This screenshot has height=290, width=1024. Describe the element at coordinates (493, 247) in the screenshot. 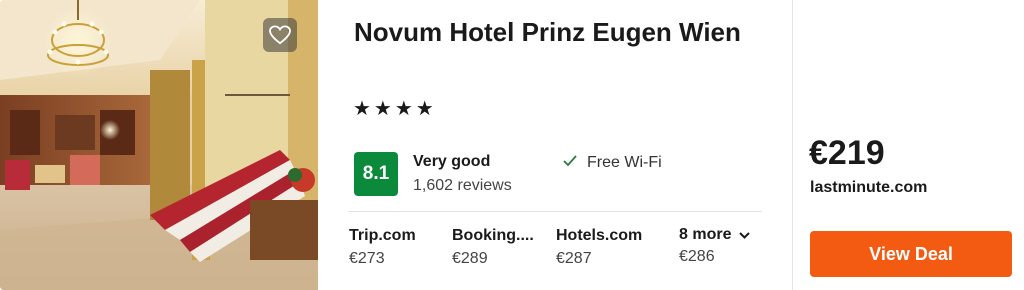

I see `deal-booking: Booking.... €289` at that location.